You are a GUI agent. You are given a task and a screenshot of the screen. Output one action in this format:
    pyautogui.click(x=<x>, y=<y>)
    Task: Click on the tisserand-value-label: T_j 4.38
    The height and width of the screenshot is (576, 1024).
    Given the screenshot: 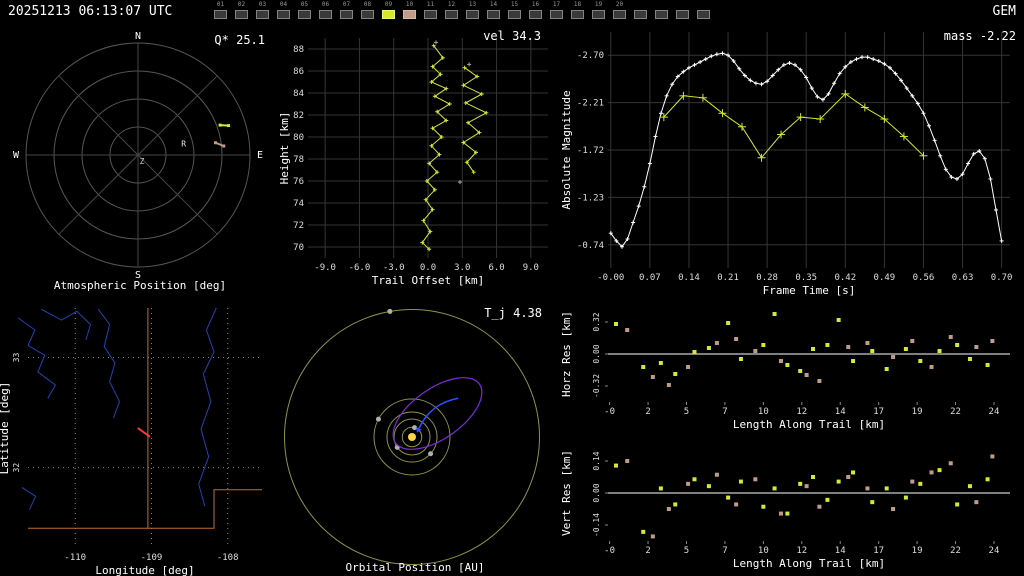 What is the action you would take?
    pyautogui.click(x=513, y=313)
    